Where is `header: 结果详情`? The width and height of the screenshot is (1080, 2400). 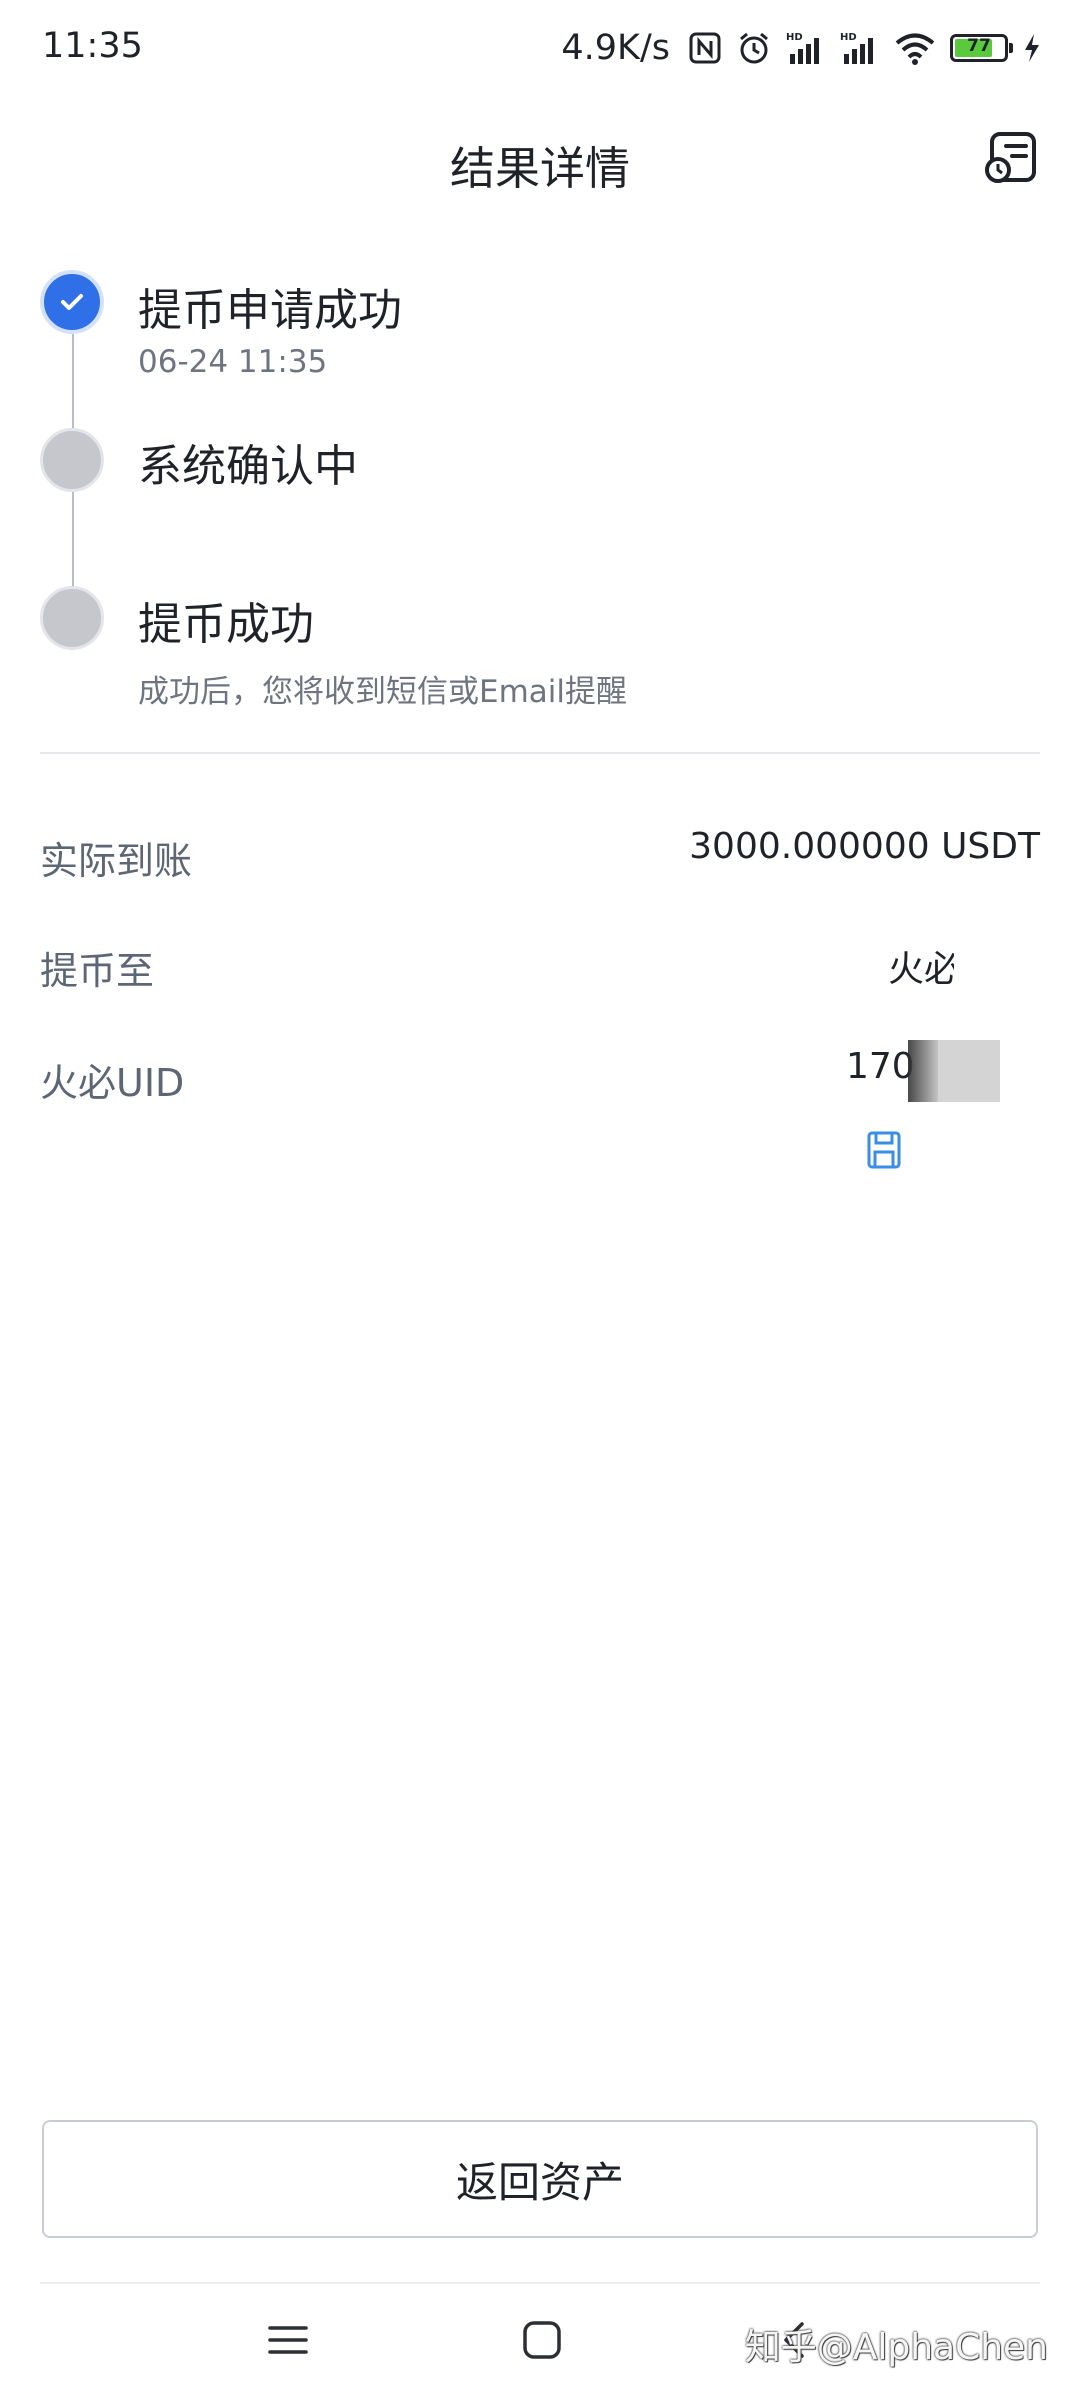 header: 结果详情 is located at coordinates (540, 160).